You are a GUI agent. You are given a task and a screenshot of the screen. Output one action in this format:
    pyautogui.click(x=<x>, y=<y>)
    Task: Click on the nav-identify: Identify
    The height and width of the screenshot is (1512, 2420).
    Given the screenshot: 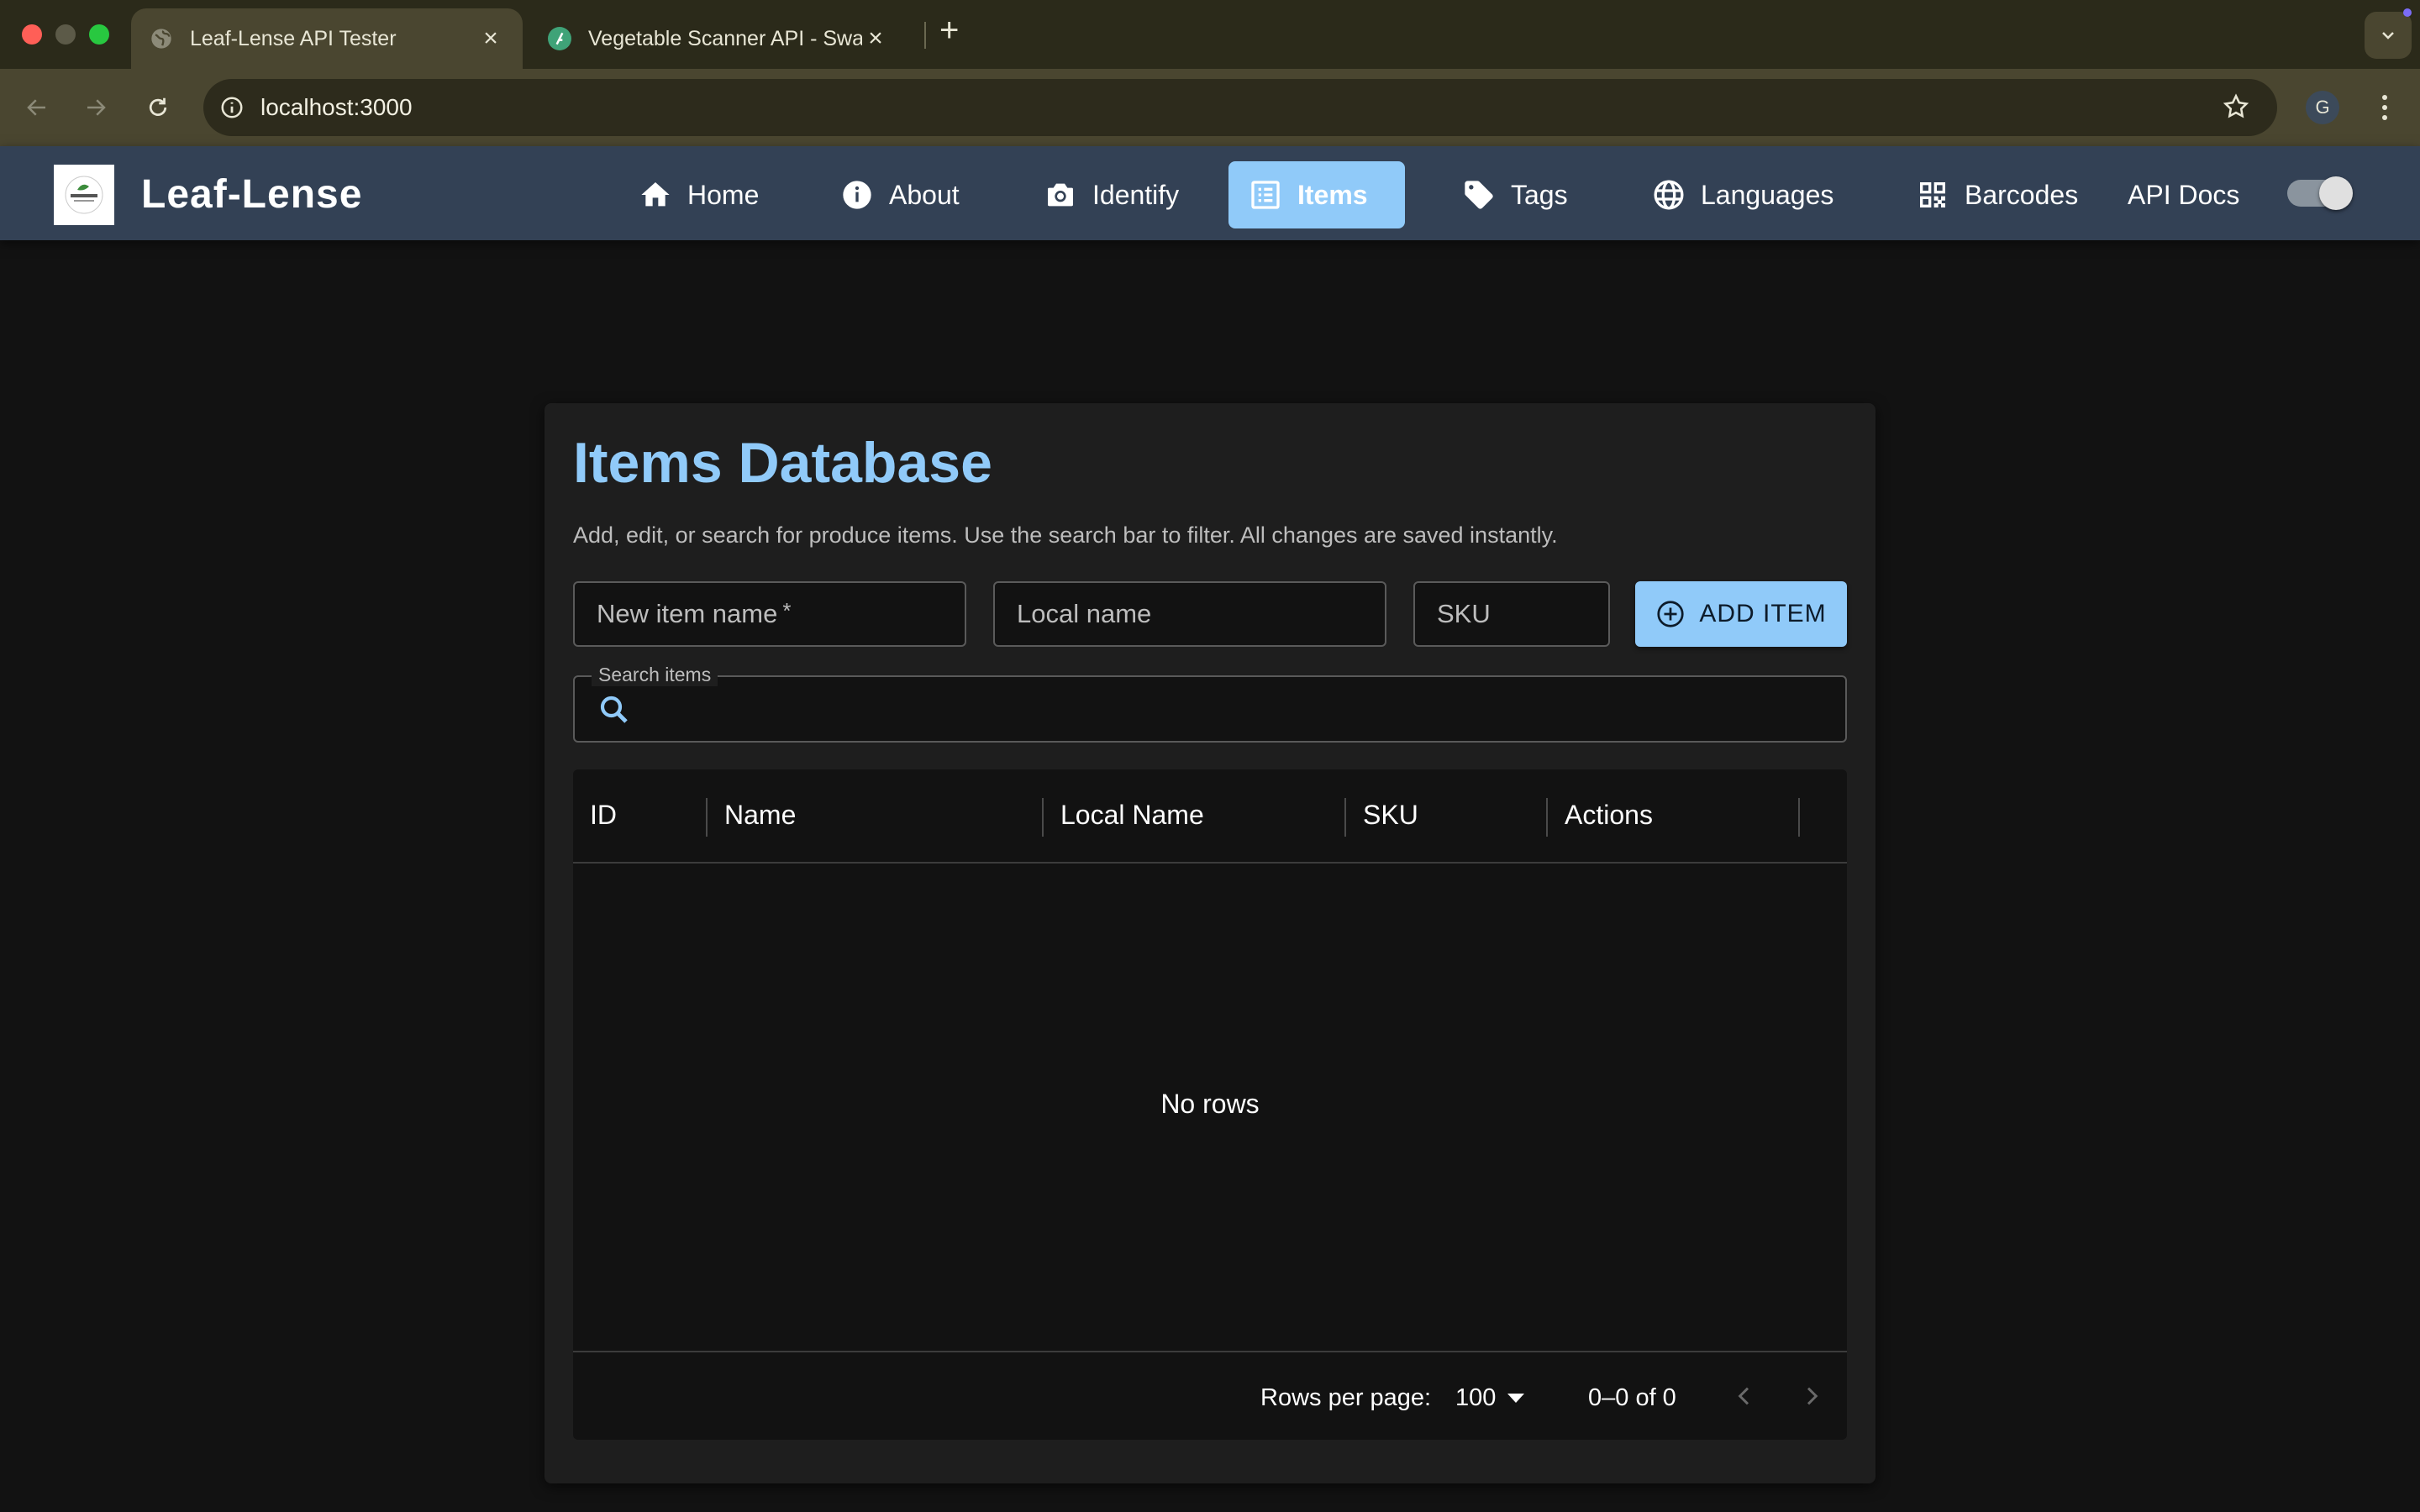 What is the action you would take?
    pyautogui.click(x=1110, y=194)
    